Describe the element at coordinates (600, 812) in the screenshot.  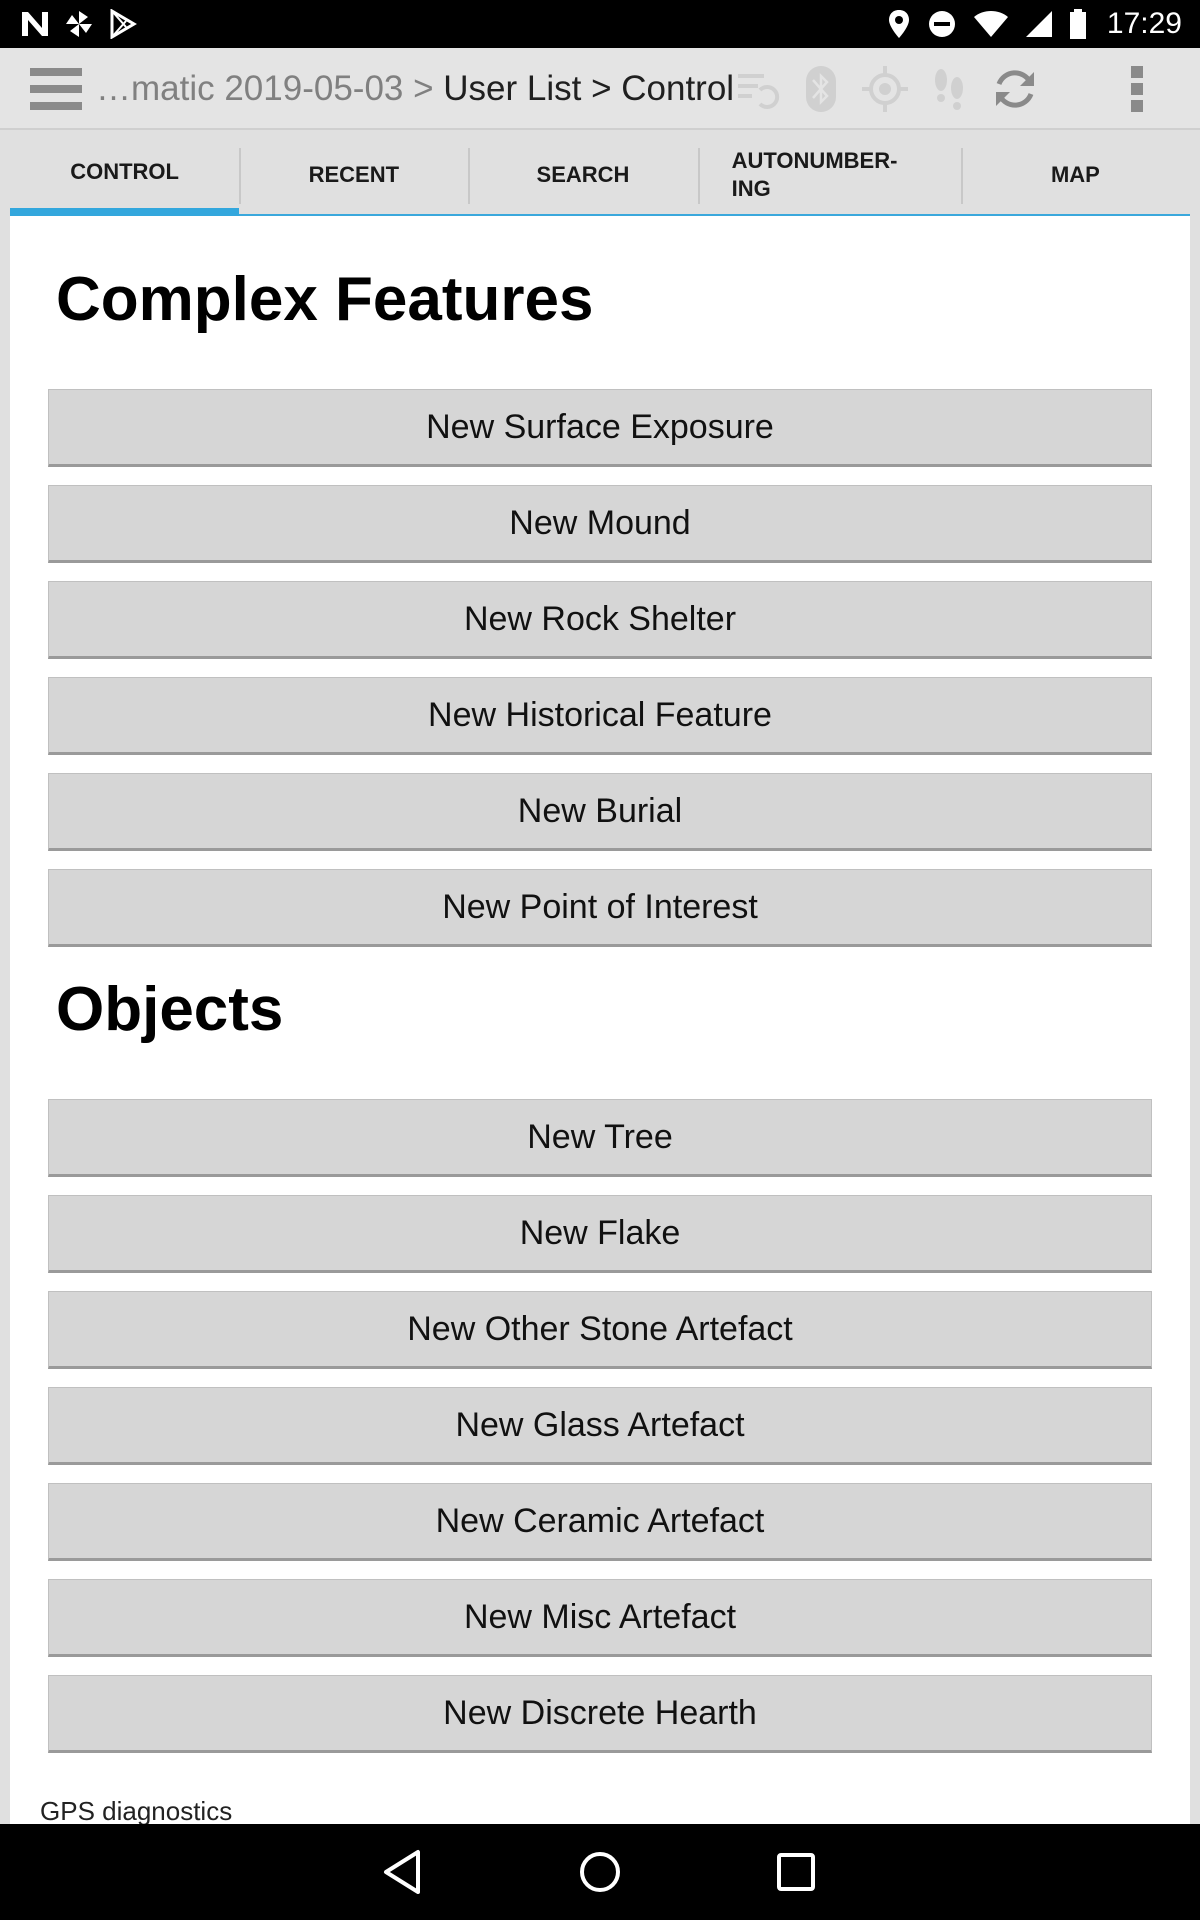
I see `new-burial-button: New Burial` at that location.